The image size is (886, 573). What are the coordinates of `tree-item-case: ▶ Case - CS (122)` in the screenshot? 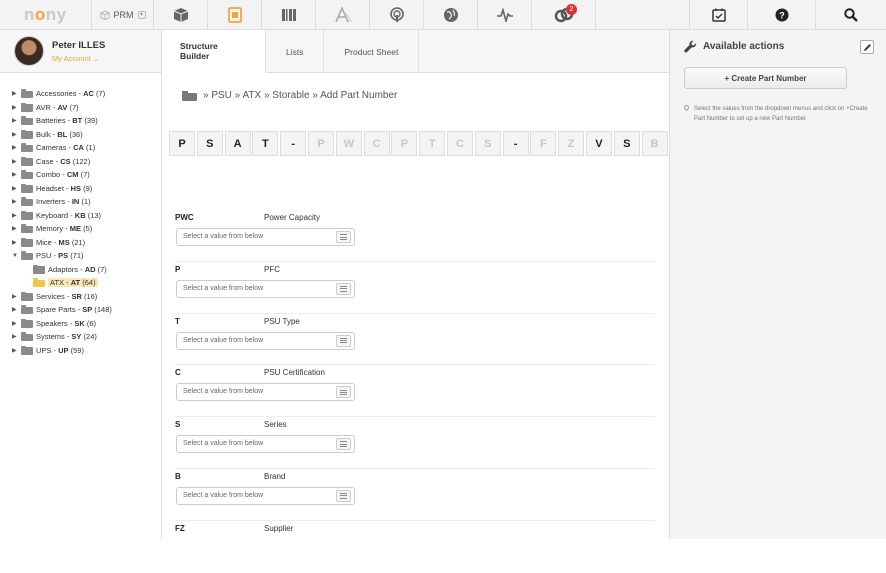 It's located at (86, 162).